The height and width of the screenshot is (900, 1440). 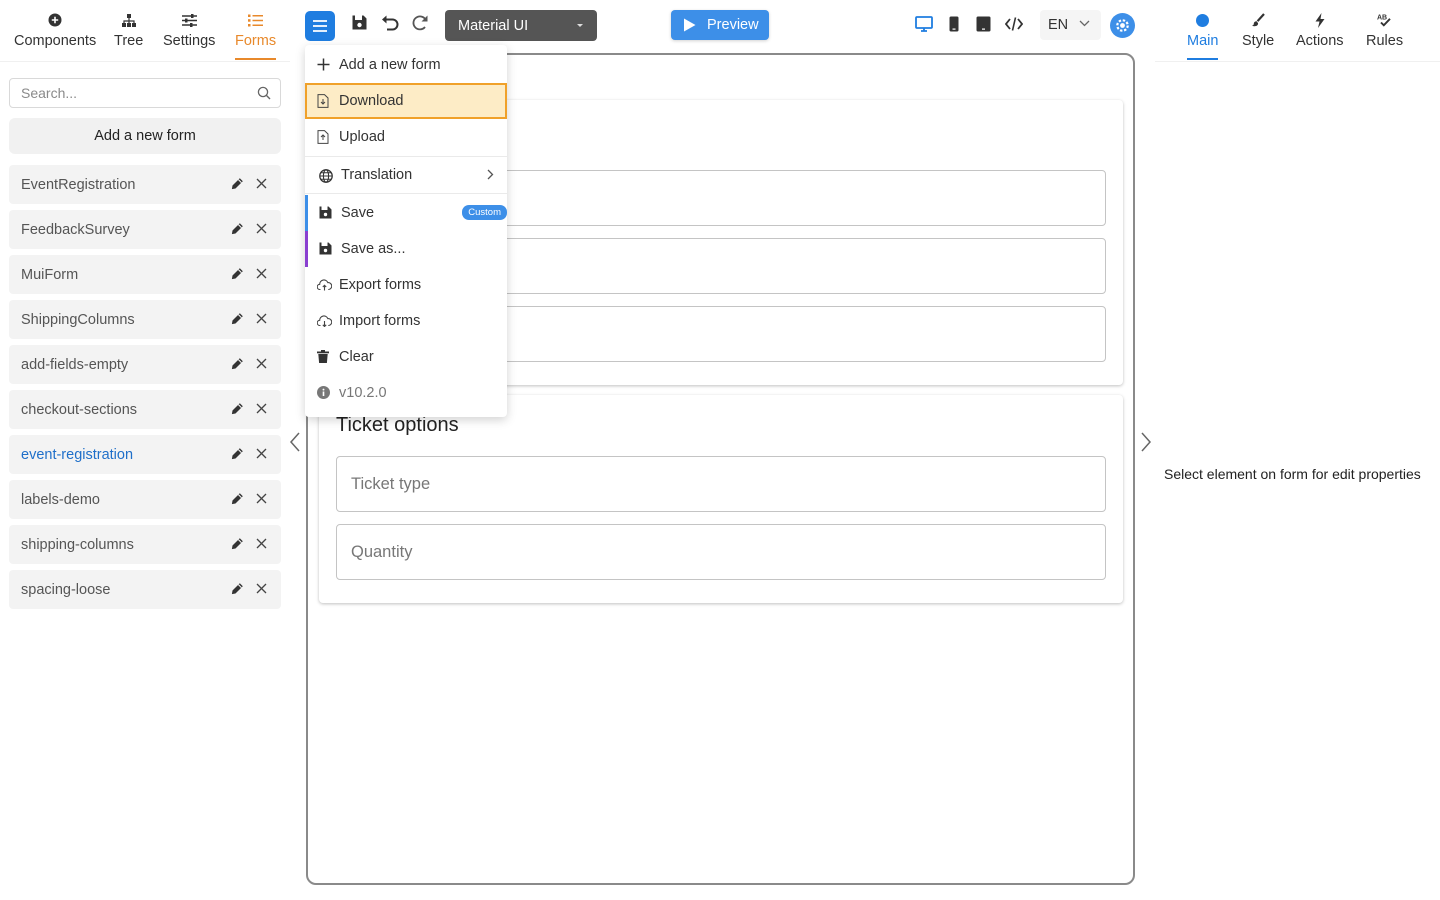 What do you see at coordinates (1084, 23) in the screenshot?
I see `chevron-down-icon` at bounding box center [1084, 23].